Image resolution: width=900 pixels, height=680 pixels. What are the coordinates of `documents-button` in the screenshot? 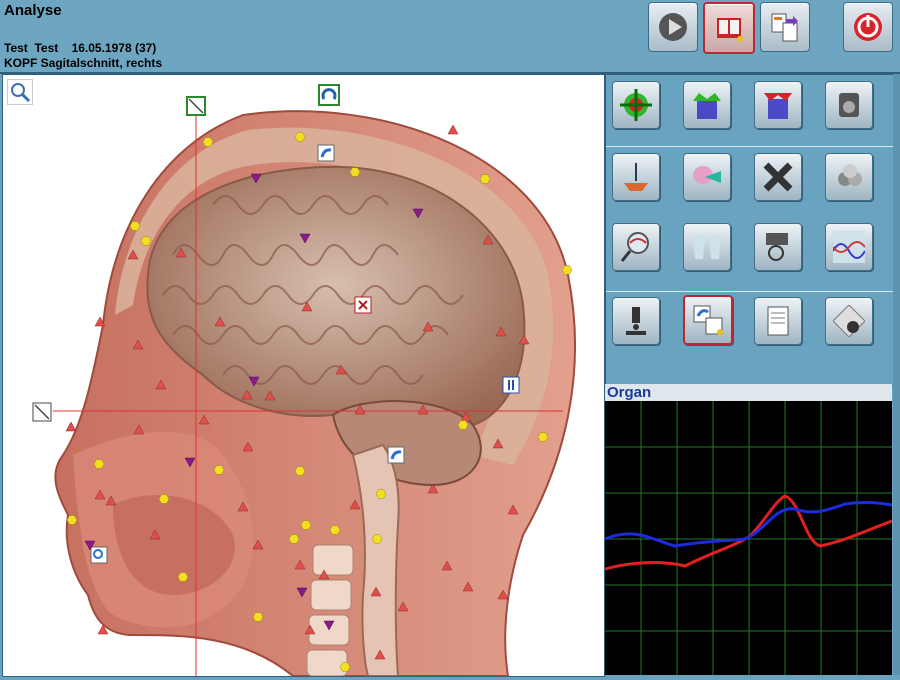 It's located at (785, 27).